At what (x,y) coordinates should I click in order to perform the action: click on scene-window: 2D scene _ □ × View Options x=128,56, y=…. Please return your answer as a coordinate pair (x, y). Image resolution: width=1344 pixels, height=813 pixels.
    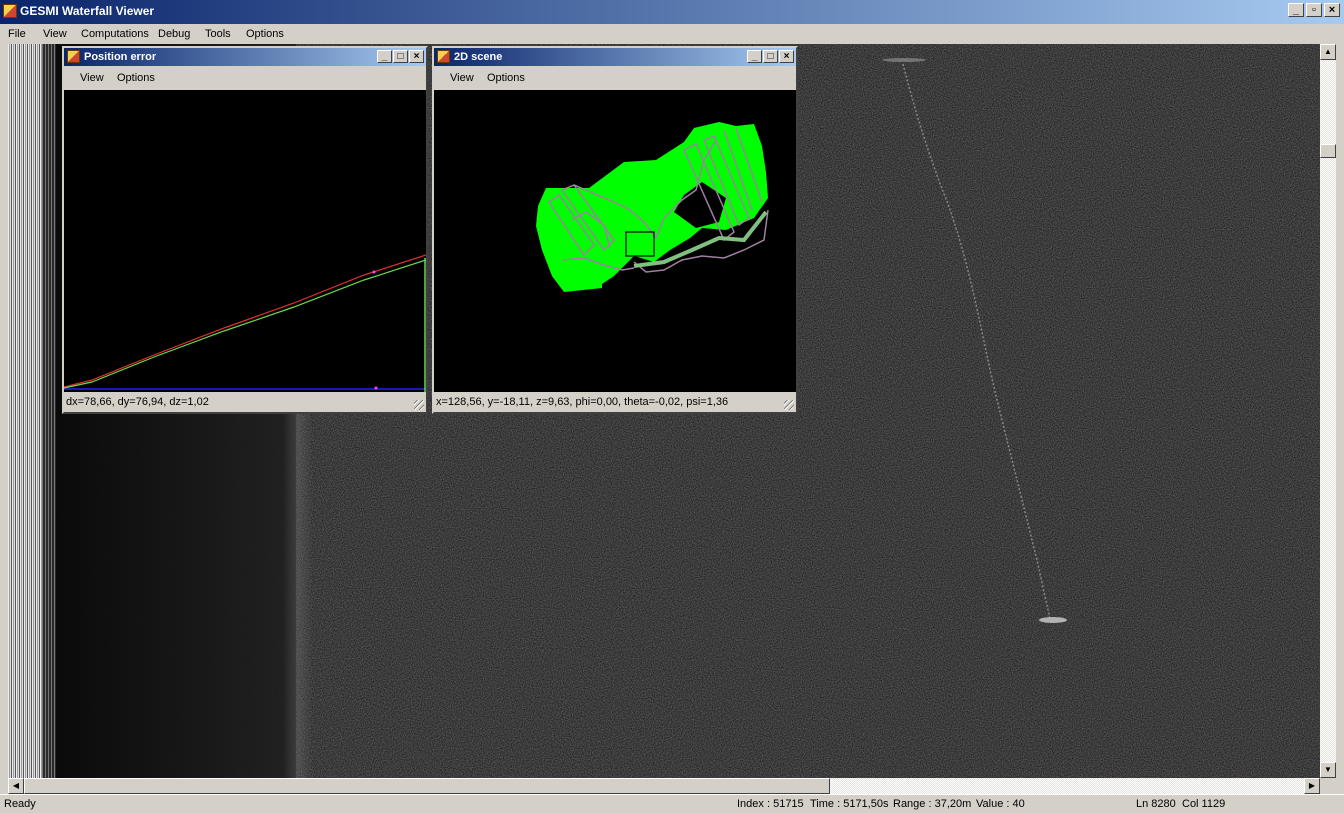
    Looking at the image, I should click on (615, 230).